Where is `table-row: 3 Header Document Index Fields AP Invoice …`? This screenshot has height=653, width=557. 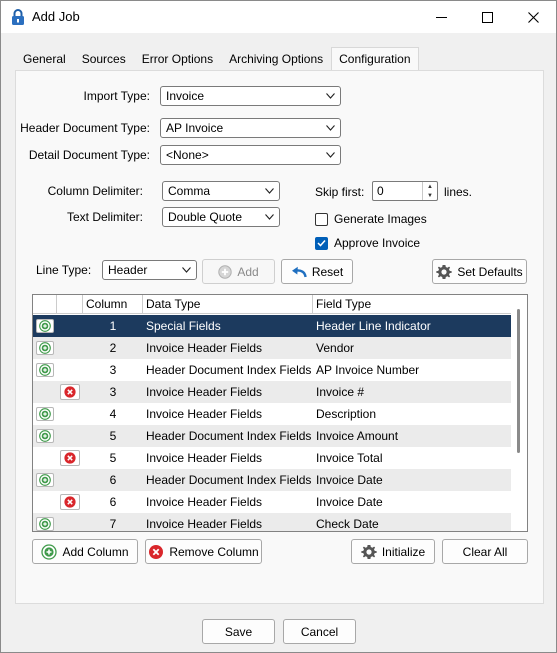 table-row: 3 Header Document Index Fields AP Invoice … is located at coordinates (272, 370).